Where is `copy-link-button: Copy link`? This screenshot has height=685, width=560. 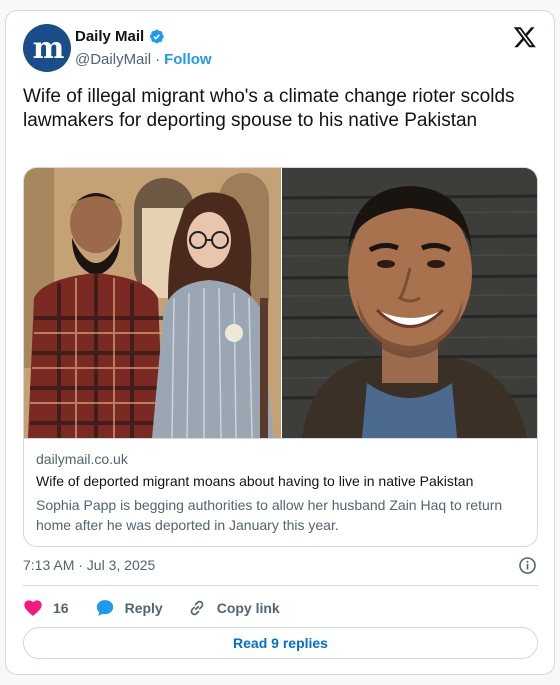
copy-link-button: Copy link is located at coordinates (233, 608).